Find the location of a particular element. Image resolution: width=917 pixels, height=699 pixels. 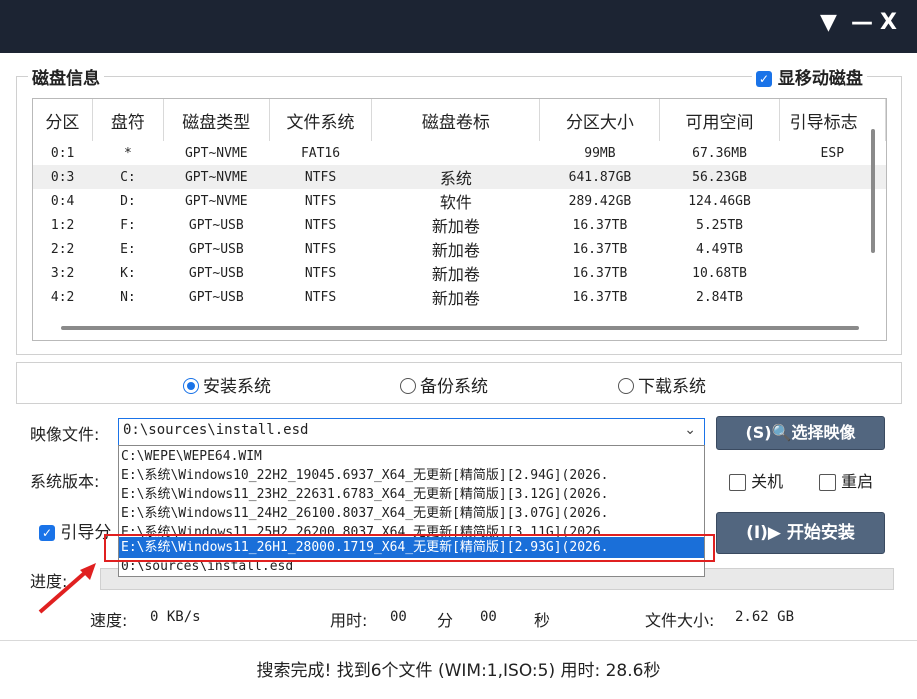

table-row: 2:2 E: GPT~USB NTFS 新加卷 16.37TB 4.49TB is located at coordinates (459, 249).